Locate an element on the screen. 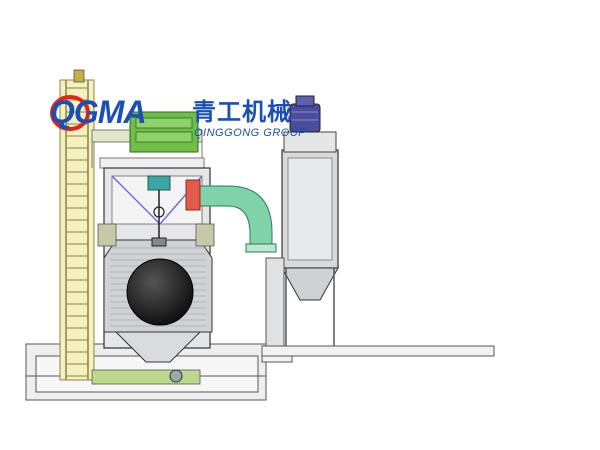  brand-logo-chinese: 青工机械 is located at coordinates (242, 112).